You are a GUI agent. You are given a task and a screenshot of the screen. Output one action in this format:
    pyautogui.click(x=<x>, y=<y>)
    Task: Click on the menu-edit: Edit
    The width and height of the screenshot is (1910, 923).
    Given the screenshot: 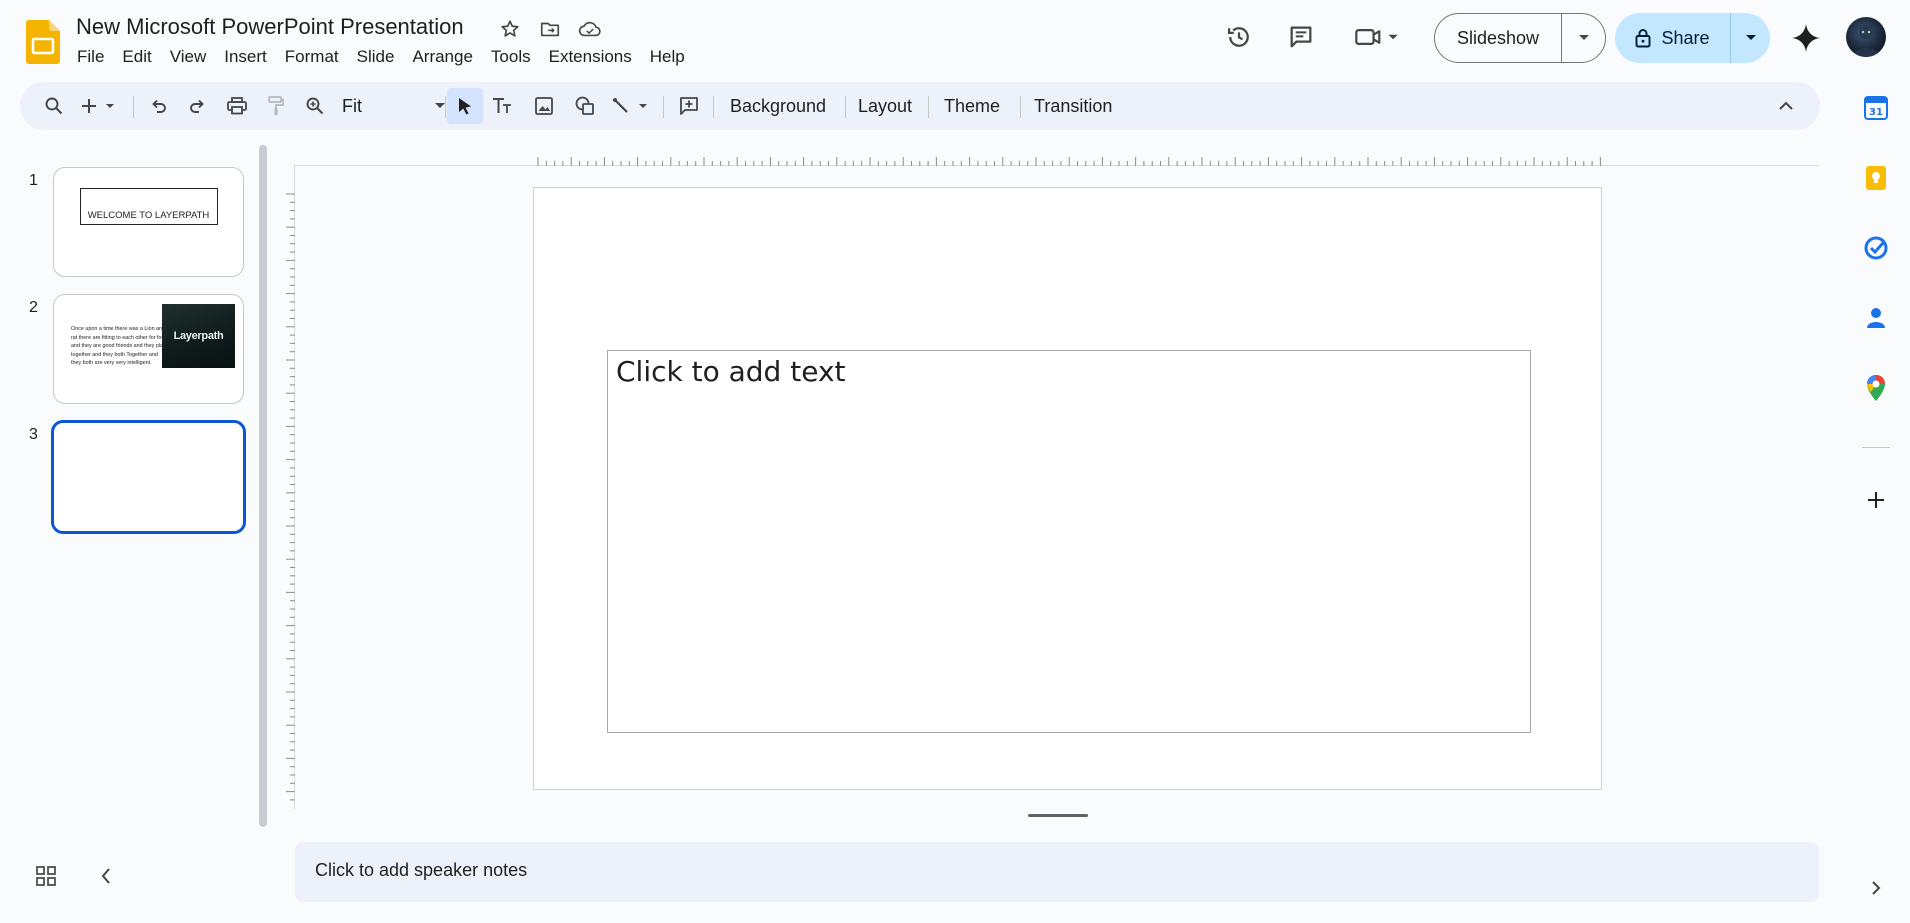 What is the action you would take?
    pyautogui.click(x=136, y=57)
    